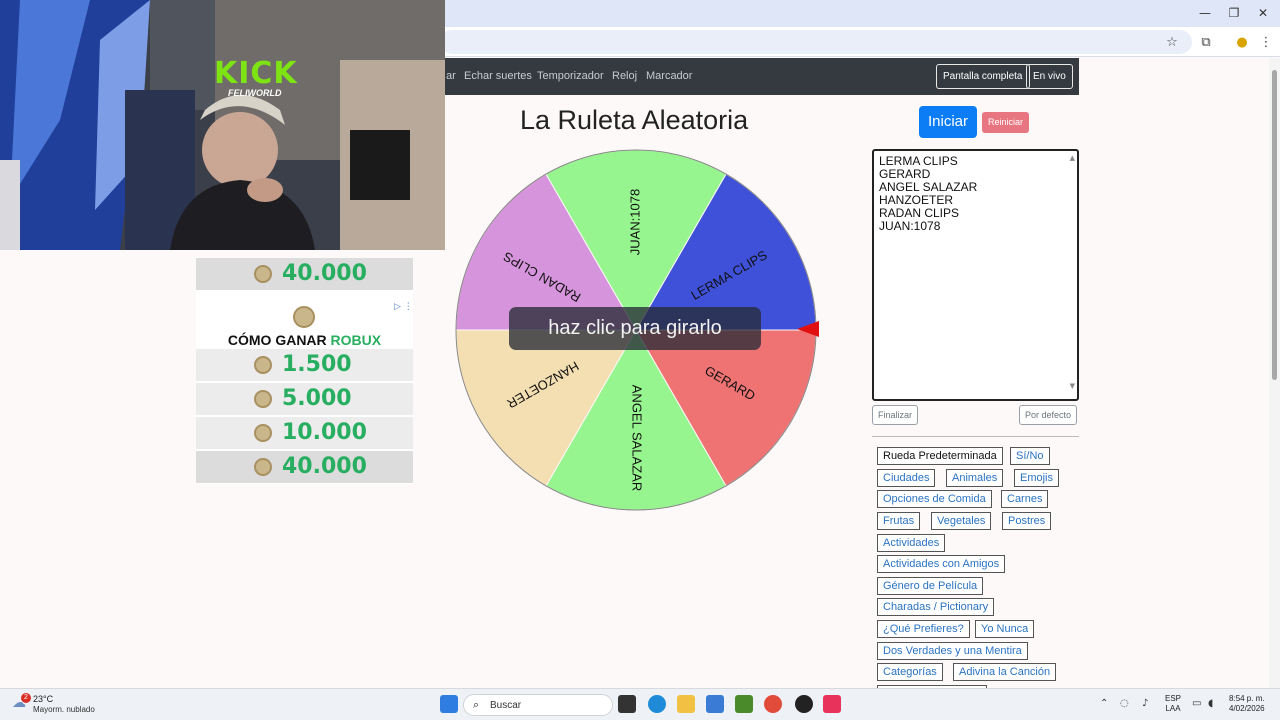 This screenshot has height=720, width=1280. Describe the element at coordinates (1234, 13) in the screenshot. I see `restore-button: ❐` at that location.